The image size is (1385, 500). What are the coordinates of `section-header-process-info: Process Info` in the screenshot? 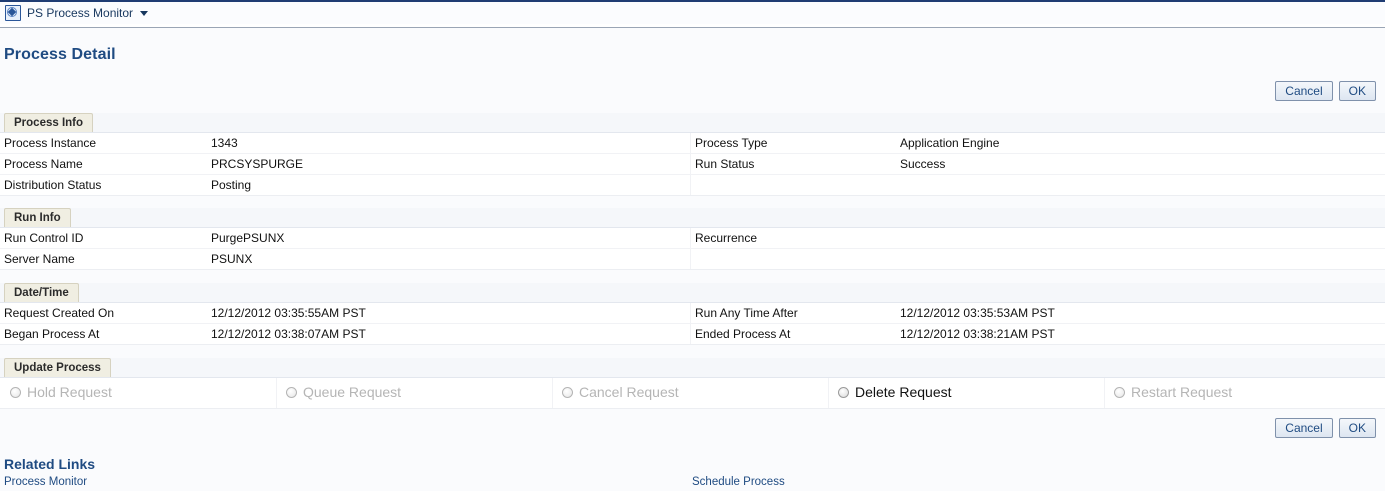 It's located at (692, 123).